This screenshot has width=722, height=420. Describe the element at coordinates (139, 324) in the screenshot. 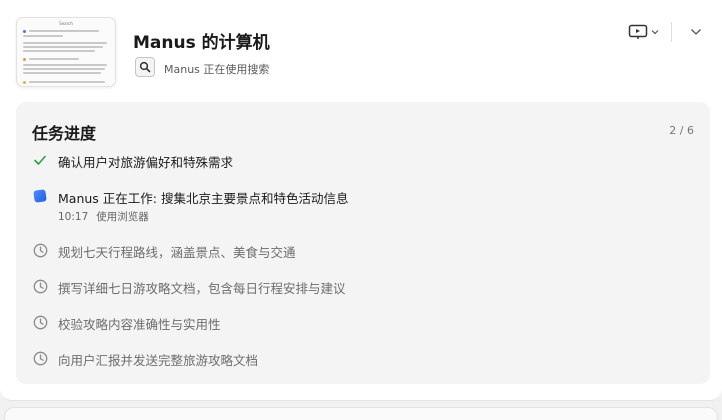

I see `task-step-label: 校验攻略内容准确性与实用性` at that location.